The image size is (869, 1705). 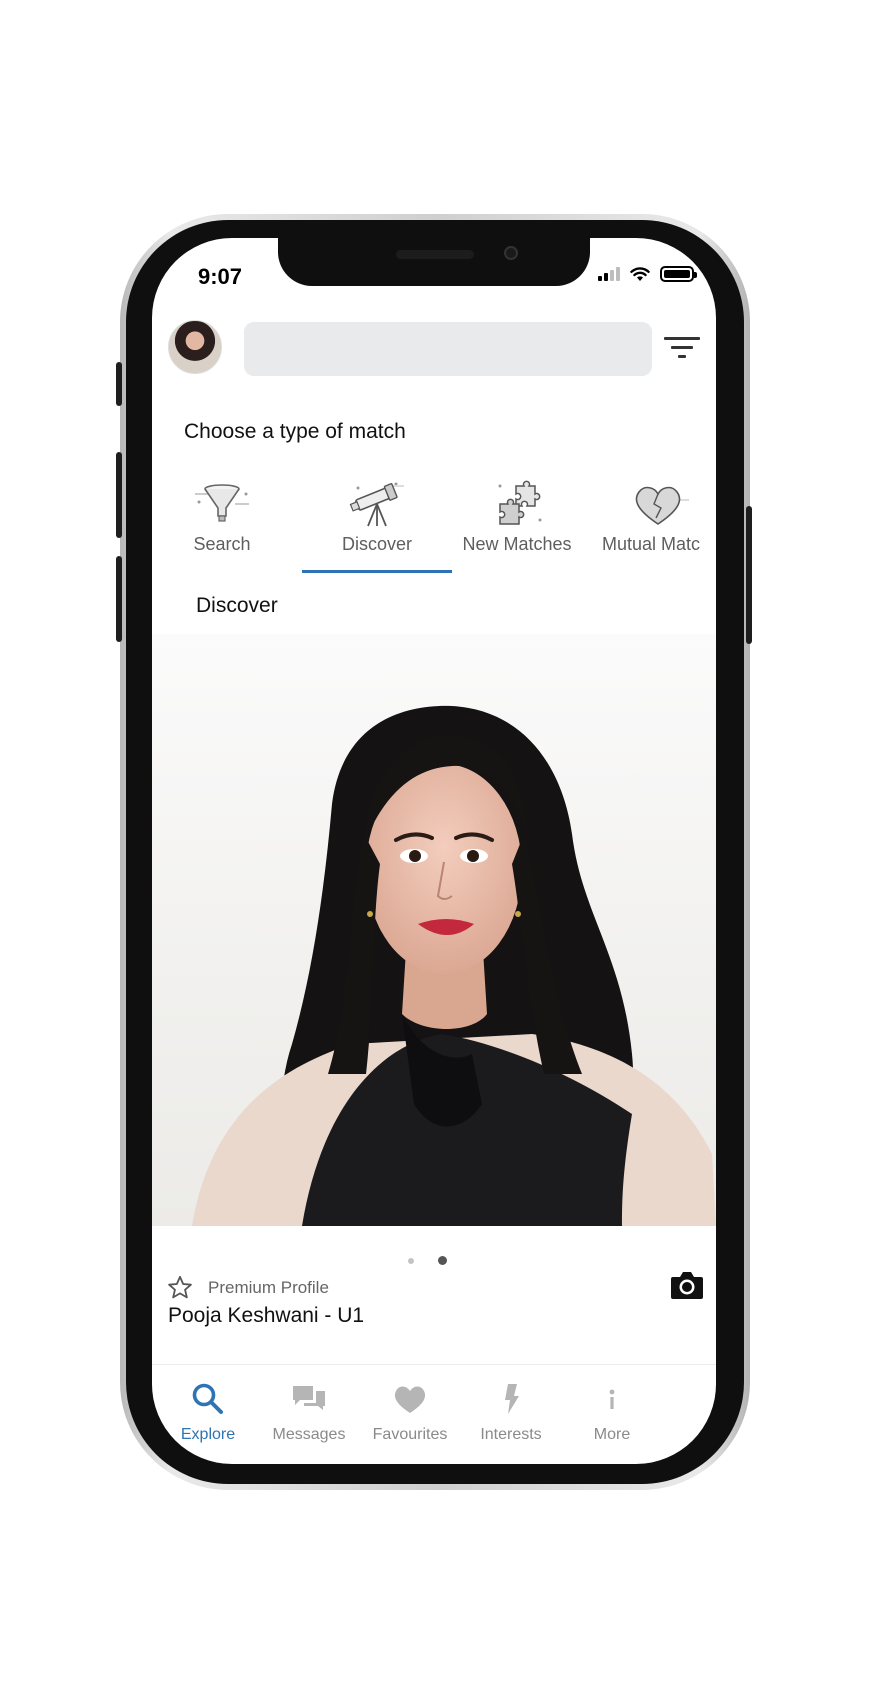 I want to click on nav-explore: Explore, so click(x=208, y=1416).